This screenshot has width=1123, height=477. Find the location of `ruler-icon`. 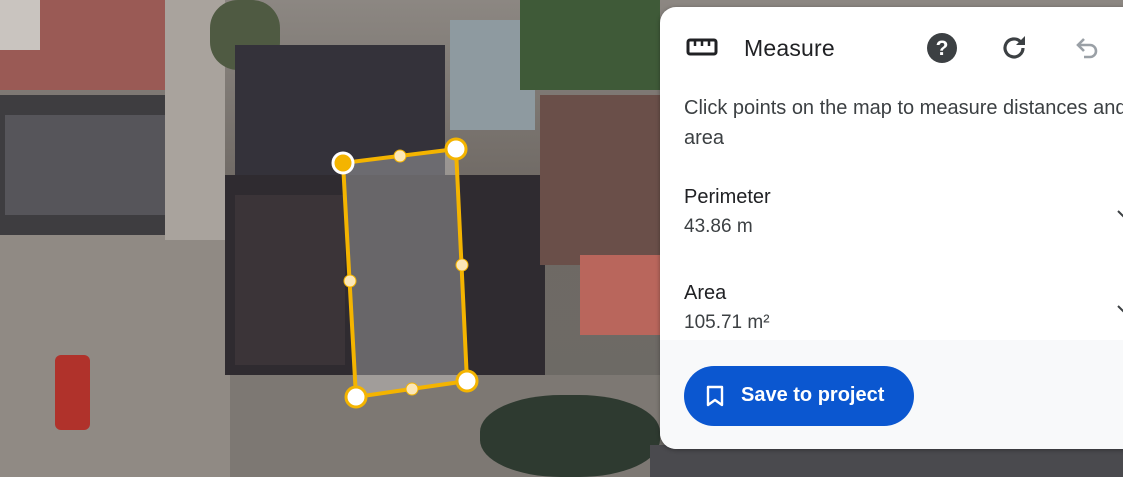

ruler-icon is located at coordinates (702, 47).